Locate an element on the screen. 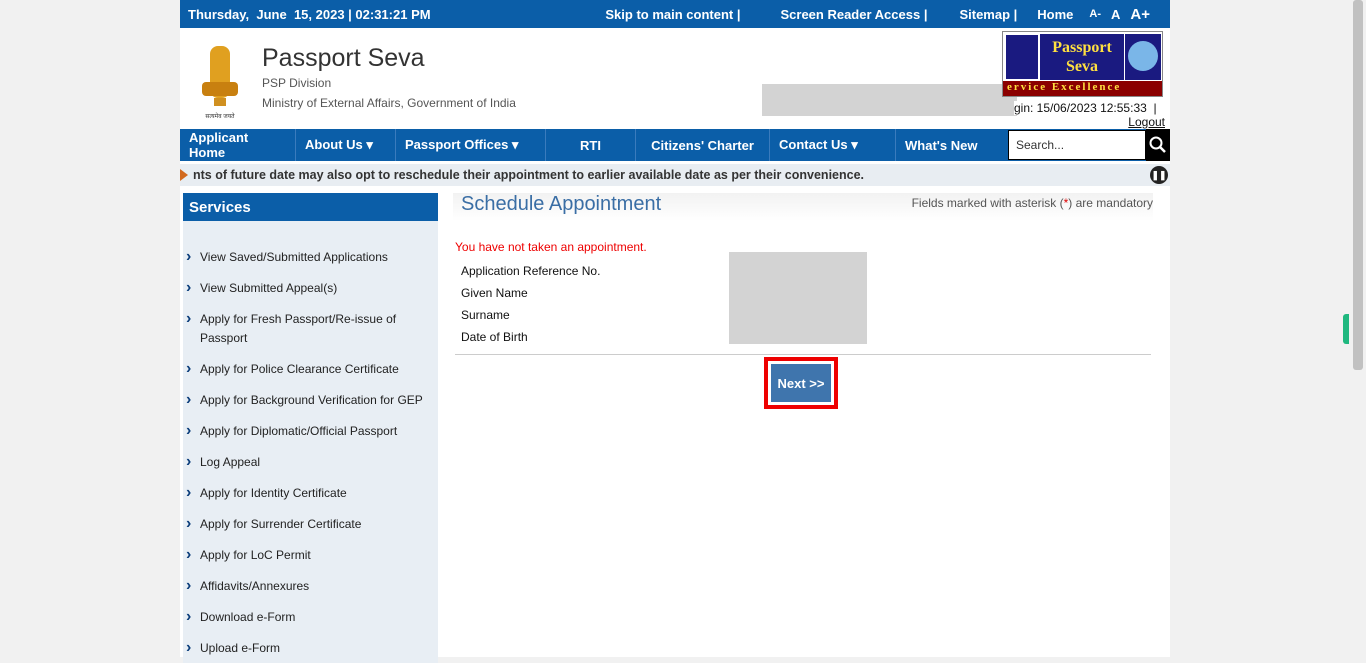 The height and width of the screenshot is (663, 1366). datetime: Thursday, June 15, 2023 | 02:31:21 PM is located at coordinates (309, 14).